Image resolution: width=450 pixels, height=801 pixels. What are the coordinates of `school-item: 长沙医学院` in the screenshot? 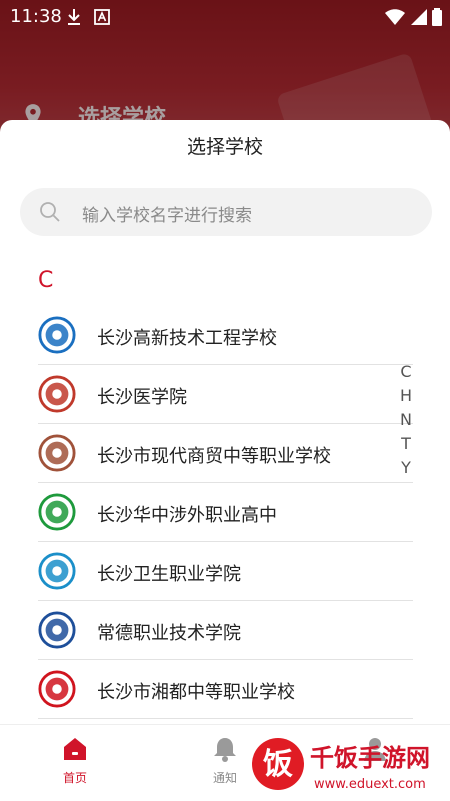 It's located at (225, 394).